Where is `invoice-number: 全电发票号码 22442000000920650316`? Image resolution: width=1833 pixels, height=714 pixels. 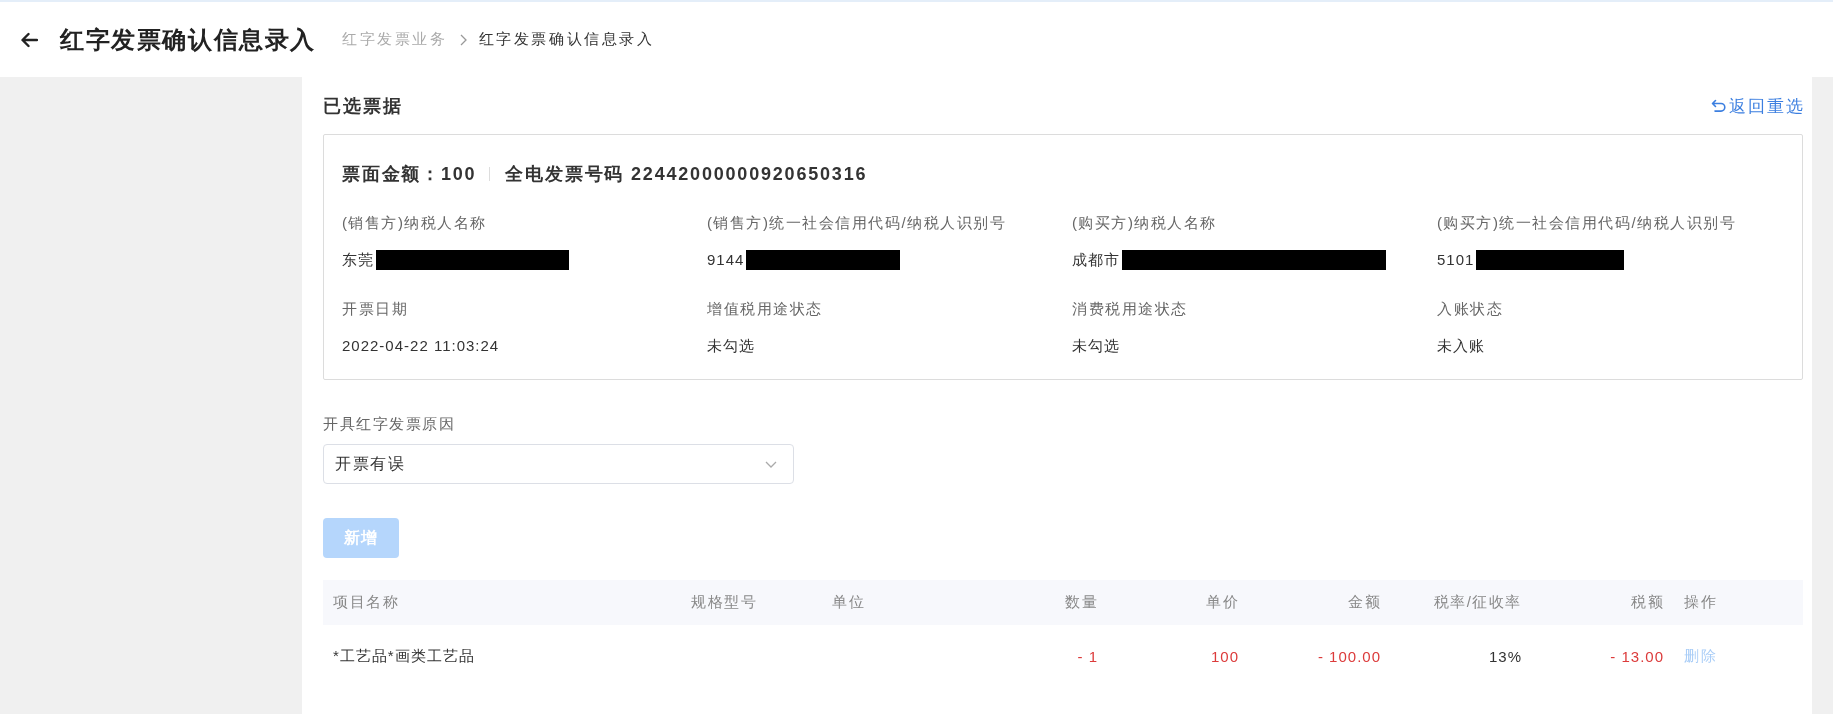
invoice-number: 全电发票号码 22442000000920650316 is located at coordinates (686, 174).